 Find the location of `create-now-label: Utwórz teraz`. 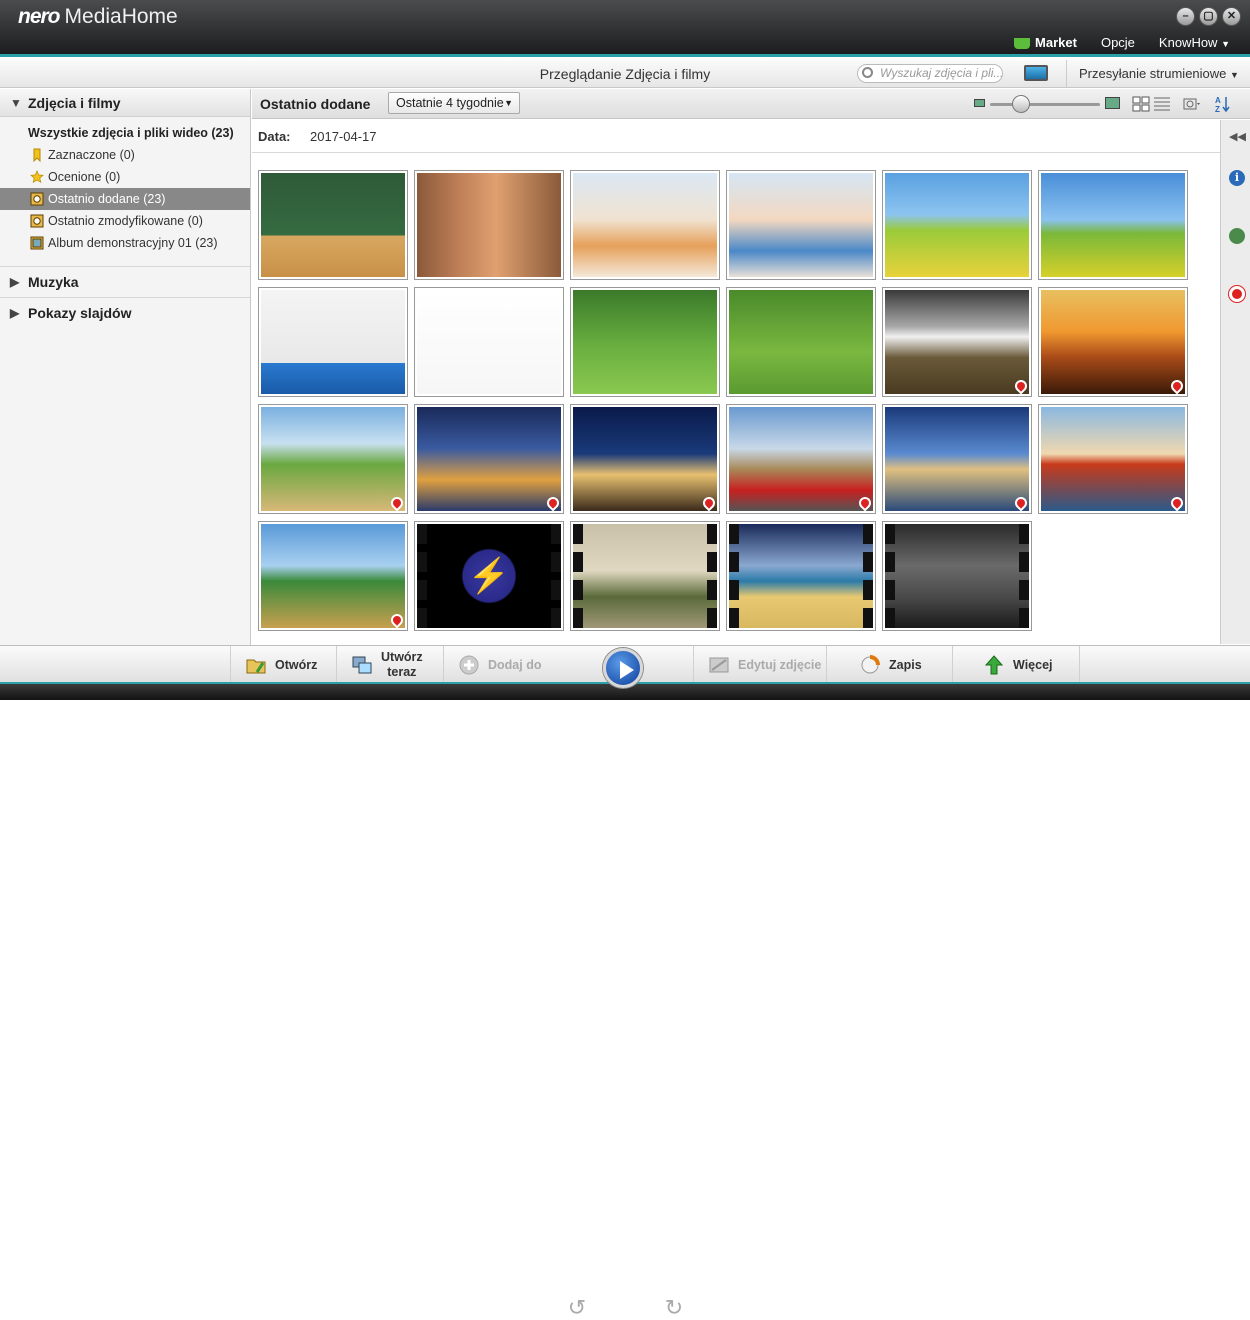

create-now-label: Utwórz teraz is located at coordinates (402, 665).